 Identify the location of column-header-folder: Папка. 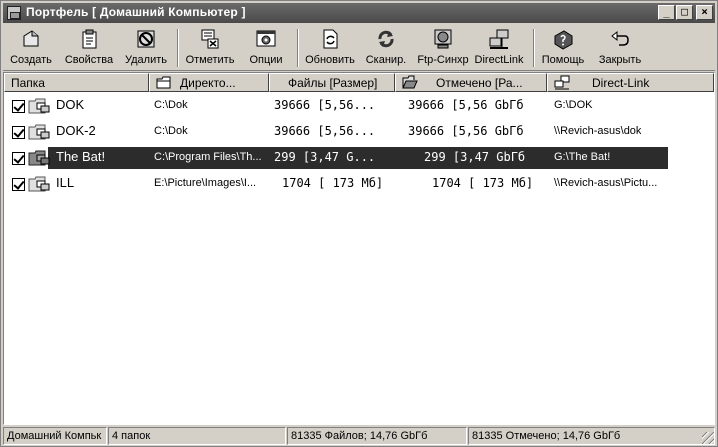
(76, 82).